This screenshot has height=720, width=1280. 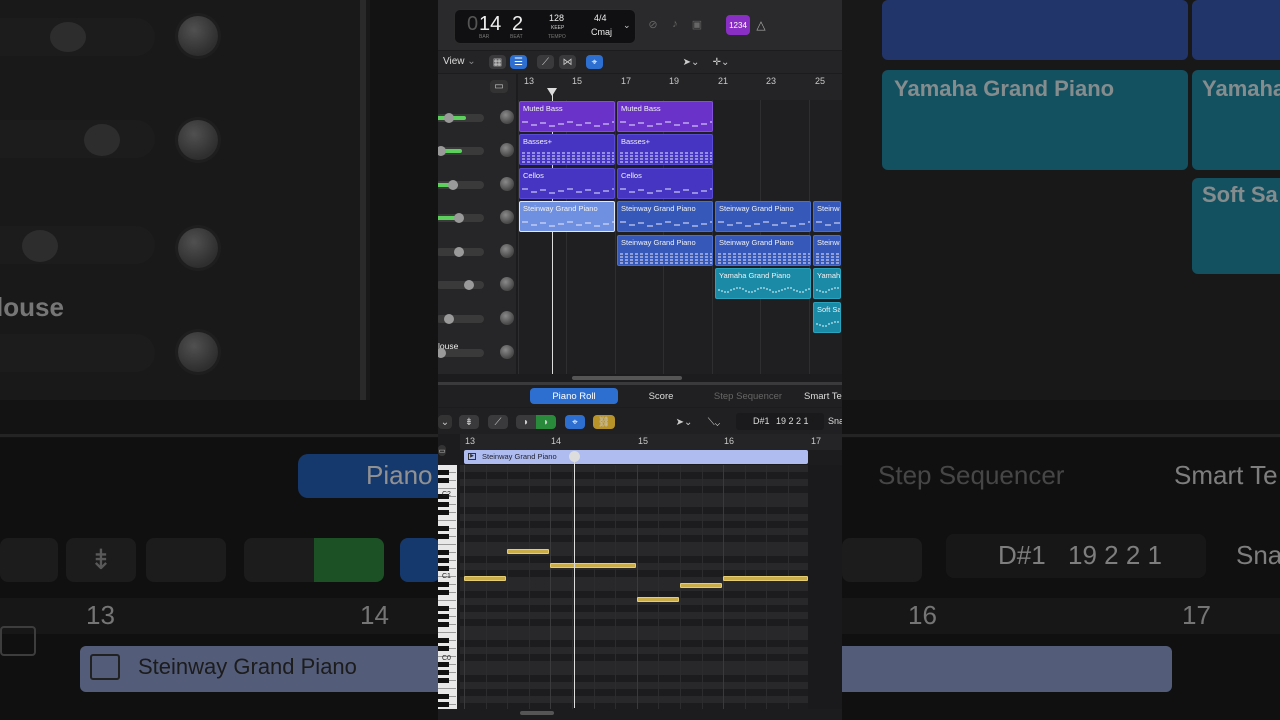 What do you see at coordinates (653, 24) in the screenshot?
I see `replace-icon: ⊘` at bounding box center [653, 24].